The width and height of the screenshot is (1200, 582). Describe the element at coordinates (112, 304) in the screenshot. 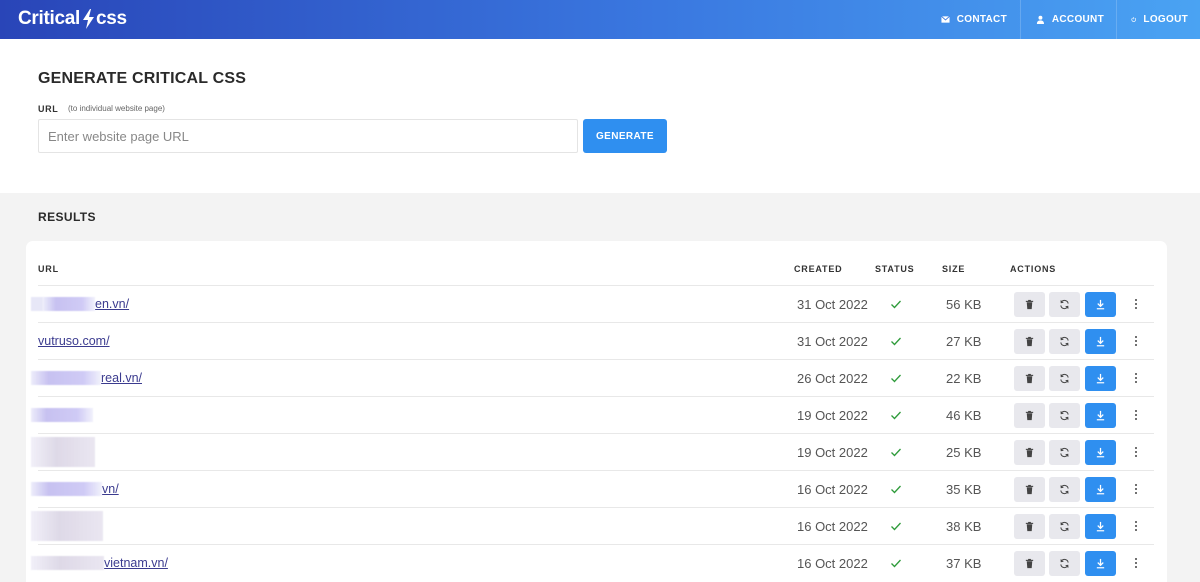

I see `result-url-link: en.vn/` at that location.